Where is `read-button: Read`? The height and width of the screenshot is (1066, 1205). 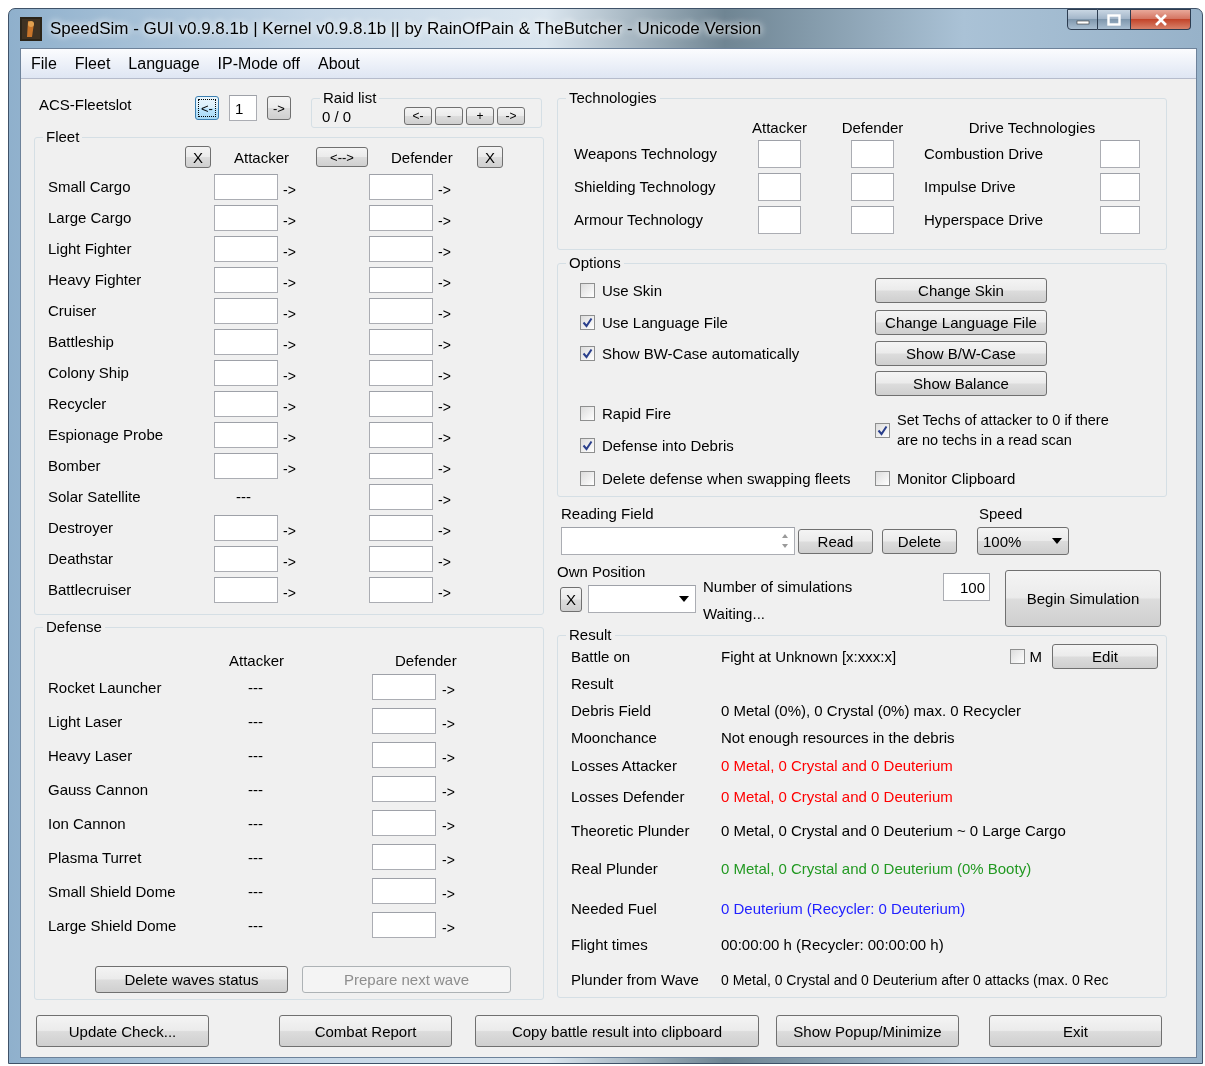 read-button: Read is located at coordinates (835, 541).